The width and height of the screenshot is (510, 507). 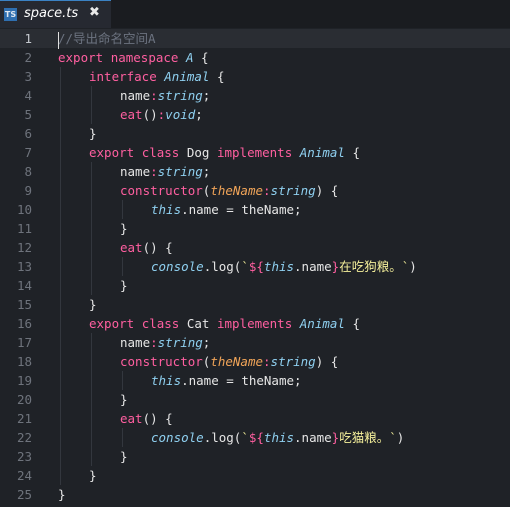 I want to click on code-text: console.log(`${this.name}在吃狗粮。`), so click(x=284, y=266).